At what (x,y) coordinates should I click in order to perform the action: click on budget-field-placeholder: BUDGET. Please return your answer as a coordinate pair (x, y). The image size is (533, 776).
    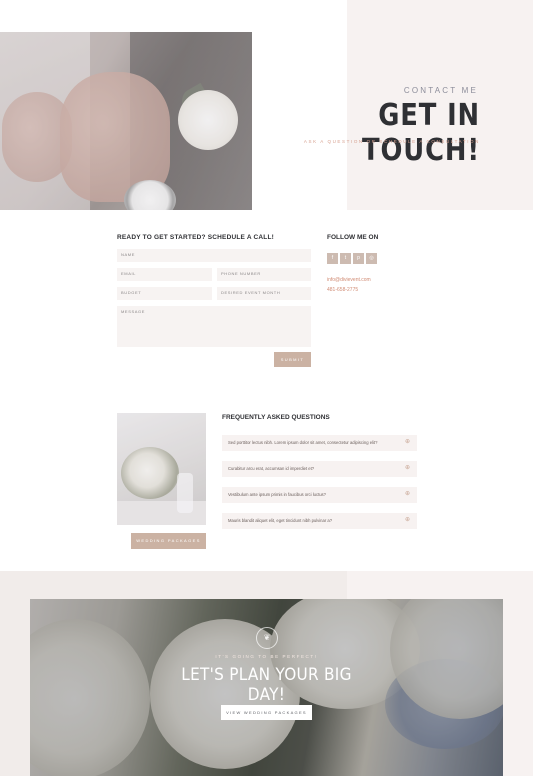
    Looking at the image, I should click on (131, 292).